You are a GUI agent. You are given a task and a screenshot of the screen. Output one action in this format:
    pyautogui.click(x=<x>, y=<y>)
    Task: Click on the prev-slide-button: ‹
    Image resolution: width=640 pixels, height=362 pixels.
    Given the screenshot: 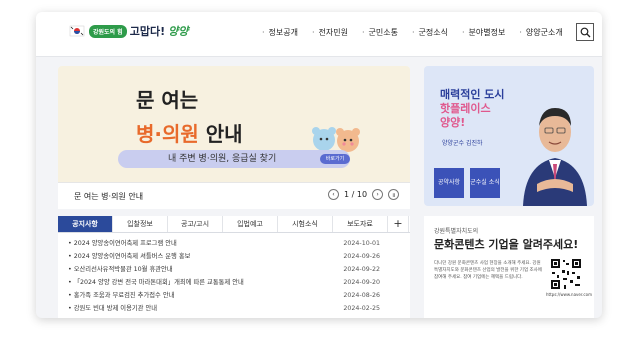 What is the action you would take?
    pyautogui.click(x=333, y=194)
    